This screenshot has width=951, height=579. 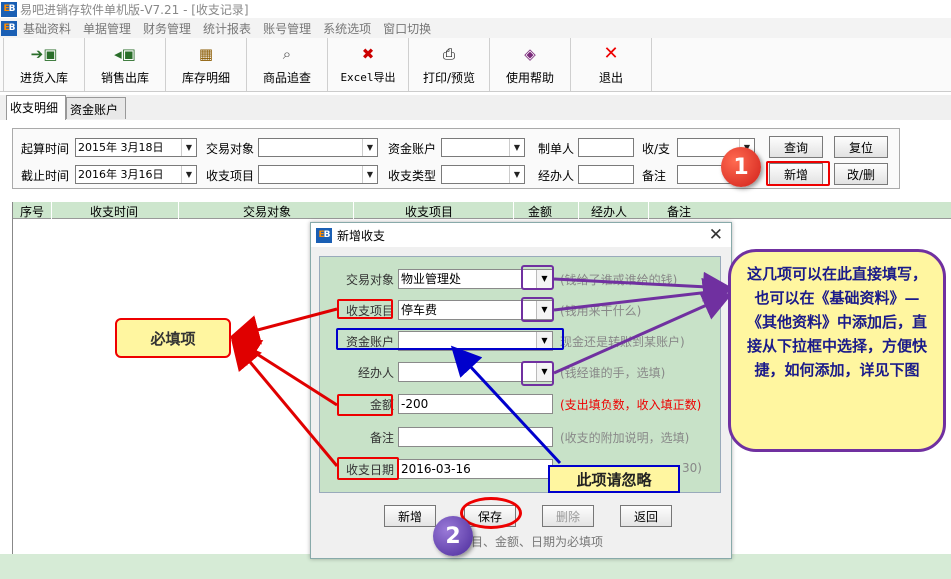 What do you see at coordinates (36, 107) in the screenshot?
I see `tab-income-expense-detail: 收支明细` at bounding box center [36, 107].